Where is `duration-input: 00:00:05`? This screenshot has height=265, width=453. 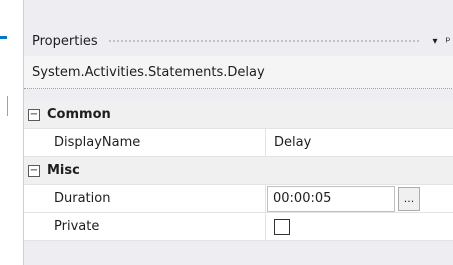
duration-input: 00:00:05 is located at coordinates (331, 198).